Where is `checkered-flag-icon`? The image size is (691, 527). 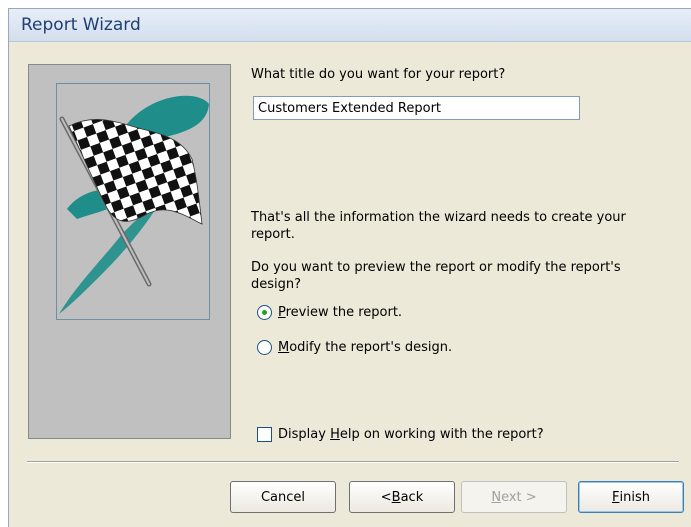
checkered-flag-icon is located at coordinates (134, 204).